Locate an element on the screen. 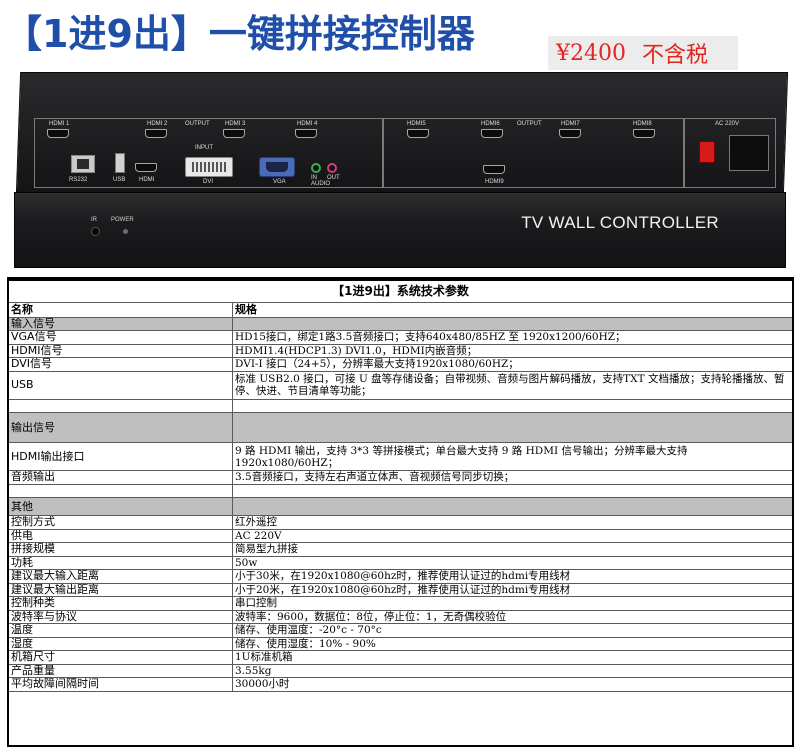 Image resolution: width=800 pixels, height=750 pixels. row-name: 产品重量 is located at coordinates (120, 670).